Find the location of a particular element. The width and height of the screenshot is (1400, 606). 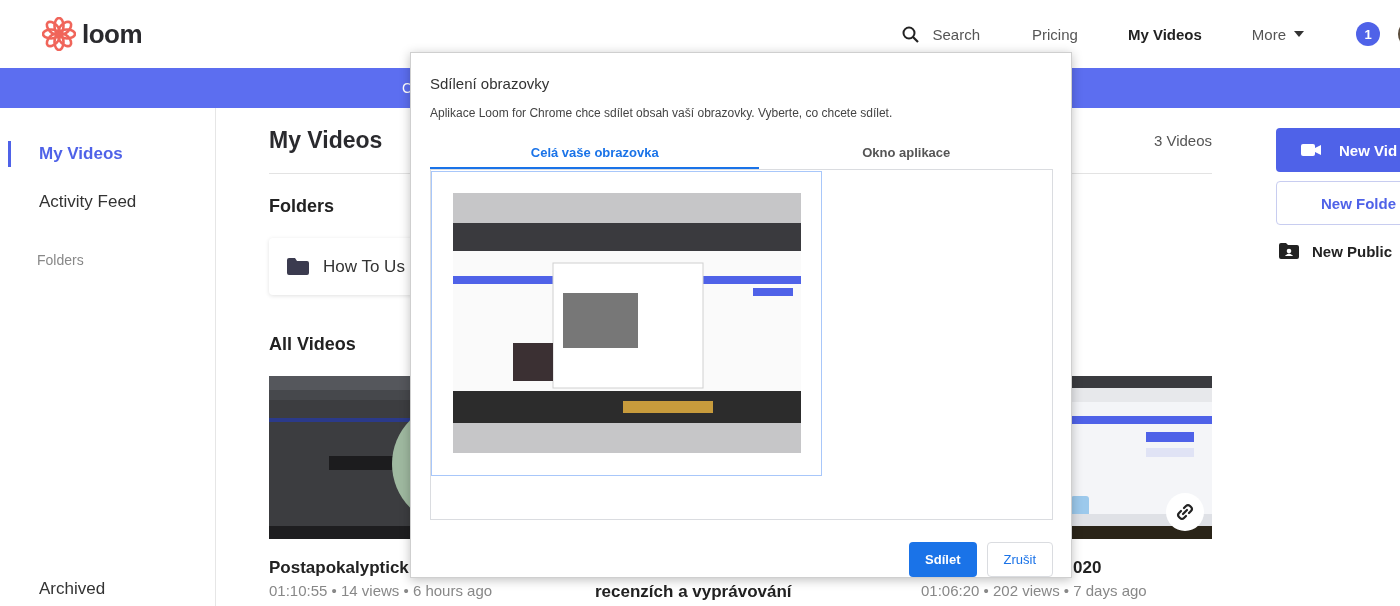

video-camera-icon is located at coordinates (1311, 150).